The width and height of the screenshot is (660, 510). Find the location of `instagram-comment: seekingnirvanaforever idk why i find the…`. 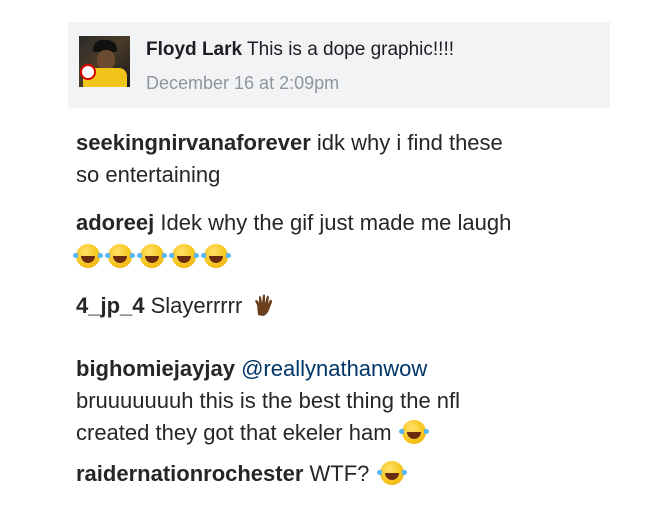

instagram-comment: seekingnirvanaforever idk why i find the… is located at coordinates (346, 159).